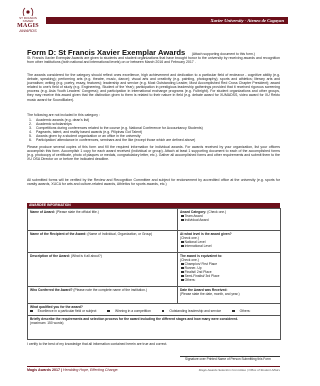 The width and height of the screenshot is (320, 386). I want to click on checkbox-winning: Winning in a competition, so click(131, 311).